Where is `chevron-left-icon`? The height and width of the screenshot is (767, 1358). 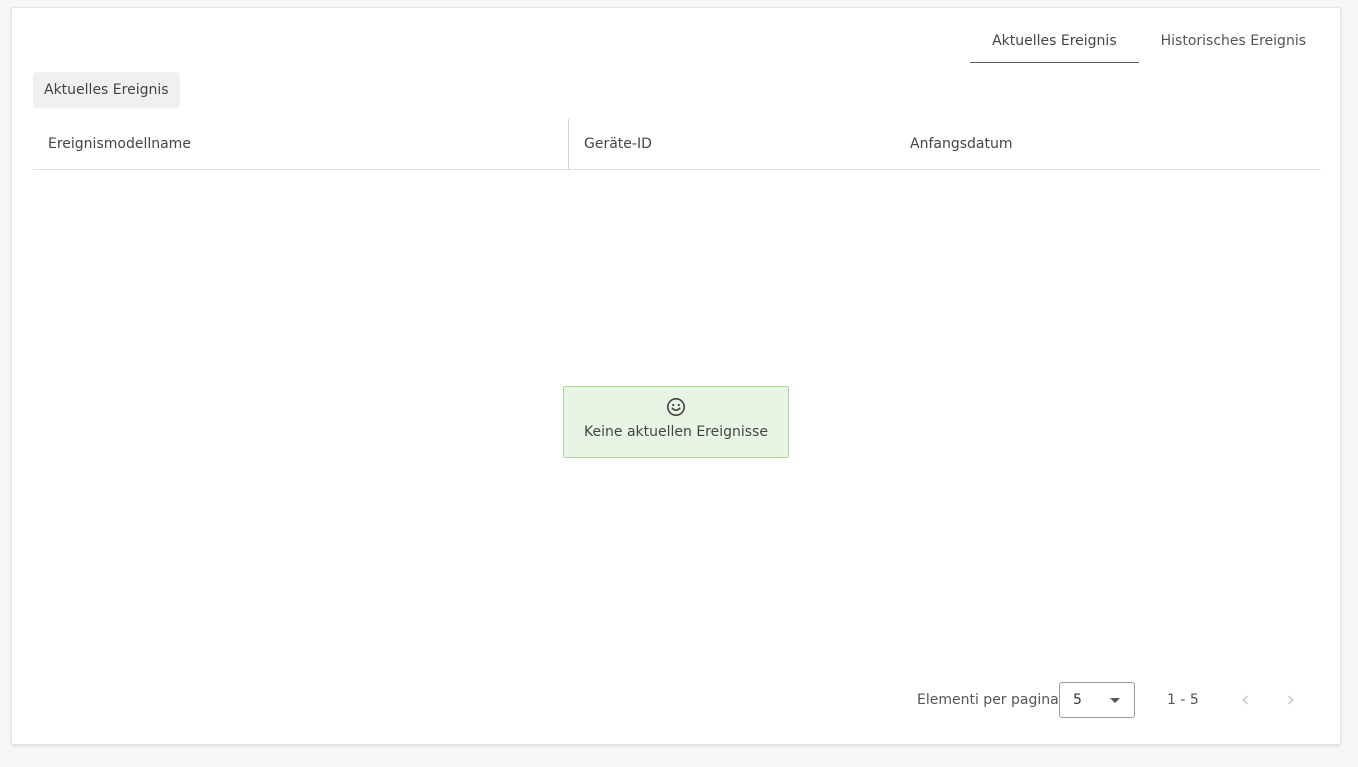 chevron-left-icon is located at coordinates (1245, 700).